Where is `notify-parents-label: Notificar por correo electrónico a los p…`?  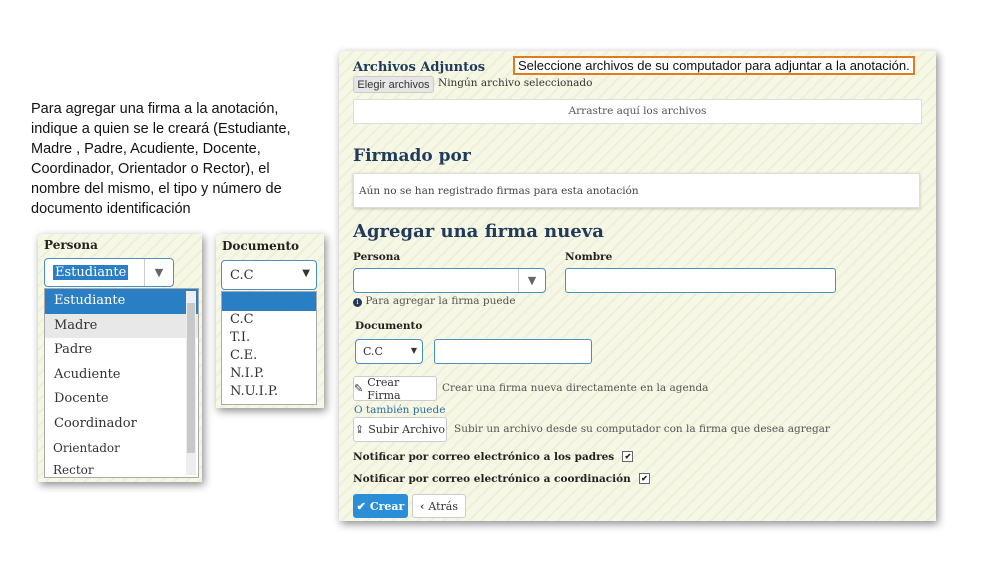 notify-parents-label: Notificar por correo electrónico a los p… is located at coordinates (484, 457).